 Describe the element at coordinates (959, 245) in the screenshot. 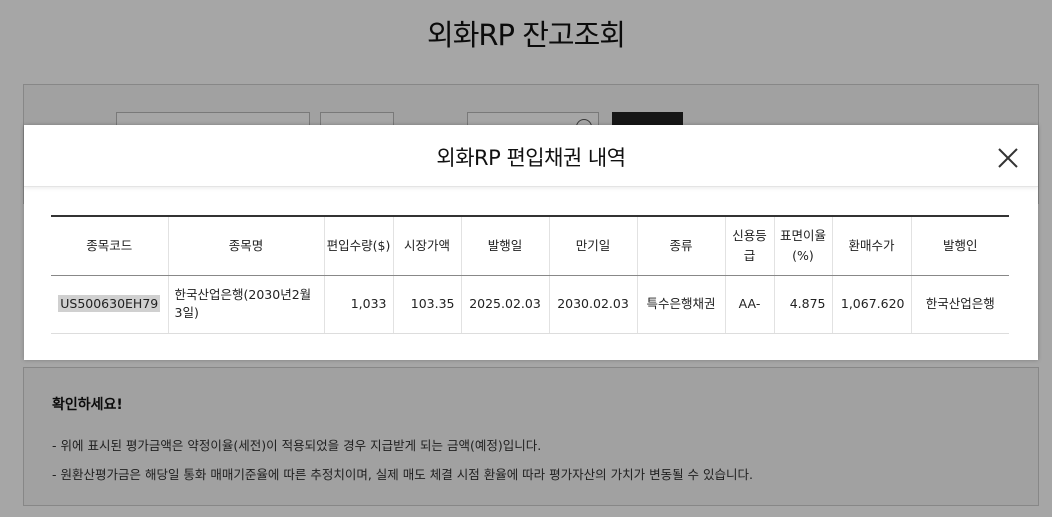

I see `col-header-issuer: 발행인` at that location.